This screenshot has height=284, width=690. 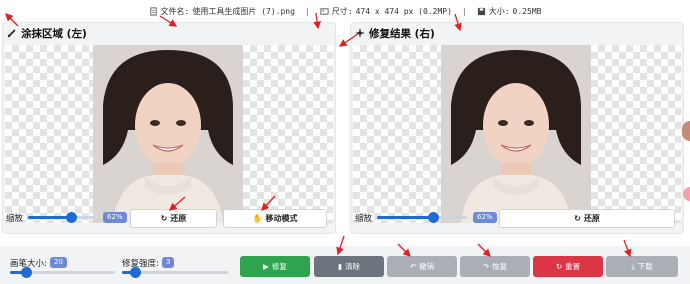 I want to click on redo-label: 恢复, so click(x=500, y=266).